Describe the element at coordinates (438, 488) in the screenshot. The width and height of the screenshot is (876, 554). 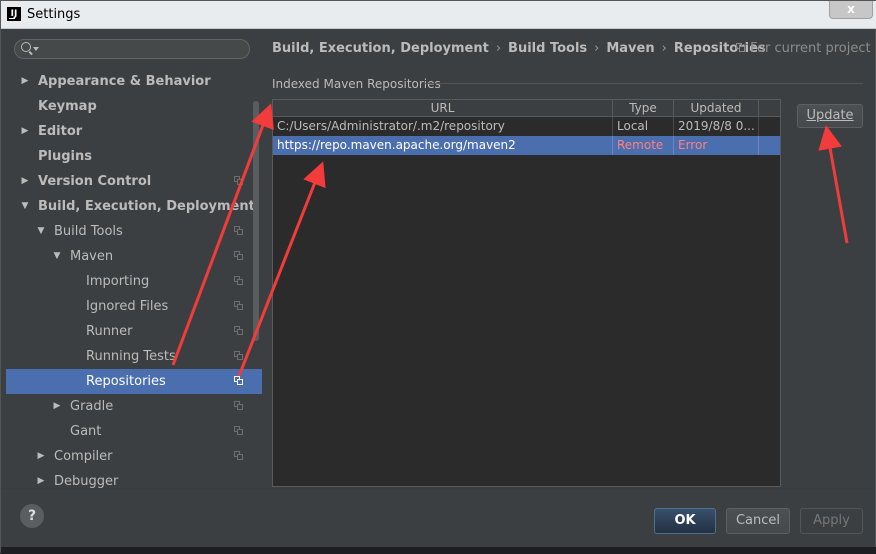
I see `footer-divider` at that location.